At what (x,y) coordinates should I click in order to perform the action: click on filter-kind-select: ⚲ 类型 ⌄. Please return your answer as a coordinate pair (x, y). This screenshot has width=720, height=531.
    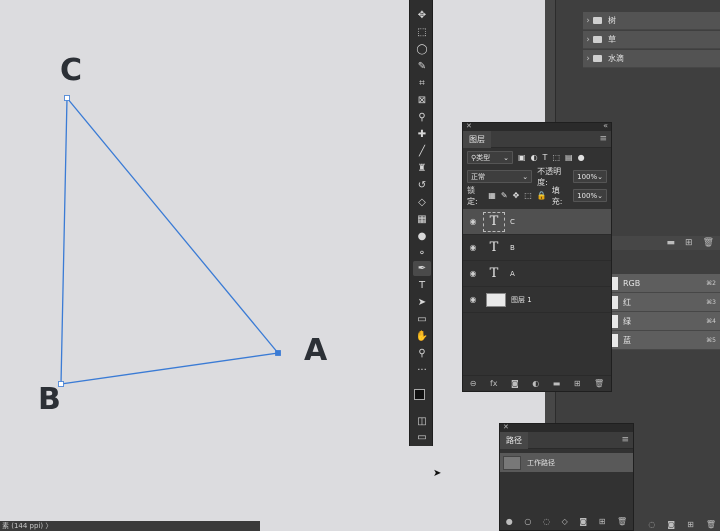
    Looking at the image, I should click on (490, 157).